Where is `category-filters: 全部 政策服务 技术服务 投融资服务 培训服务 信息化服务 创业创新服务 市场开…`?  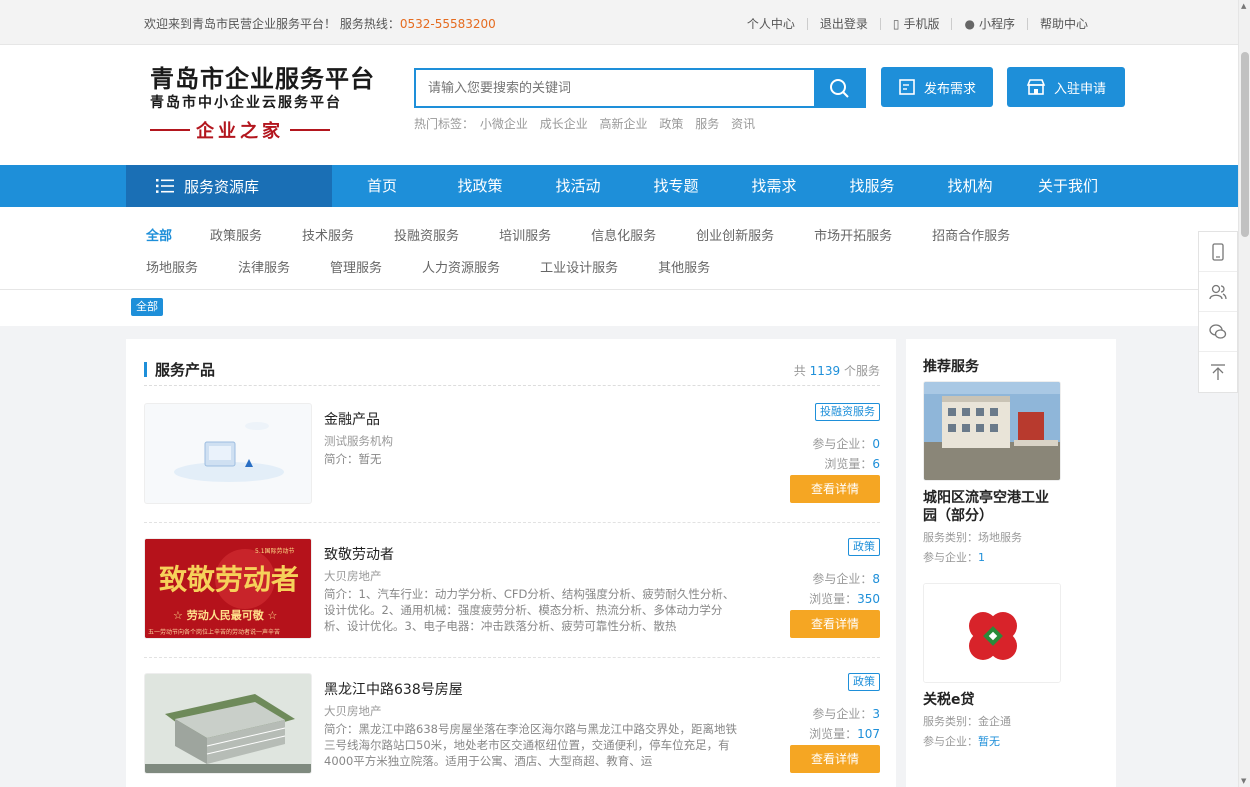 category-filters: 全部 政策服务 技术服务 投融资服务 培训服务 信息化服务 创业创新服务 市场开… is located at coordinates (619, 248).